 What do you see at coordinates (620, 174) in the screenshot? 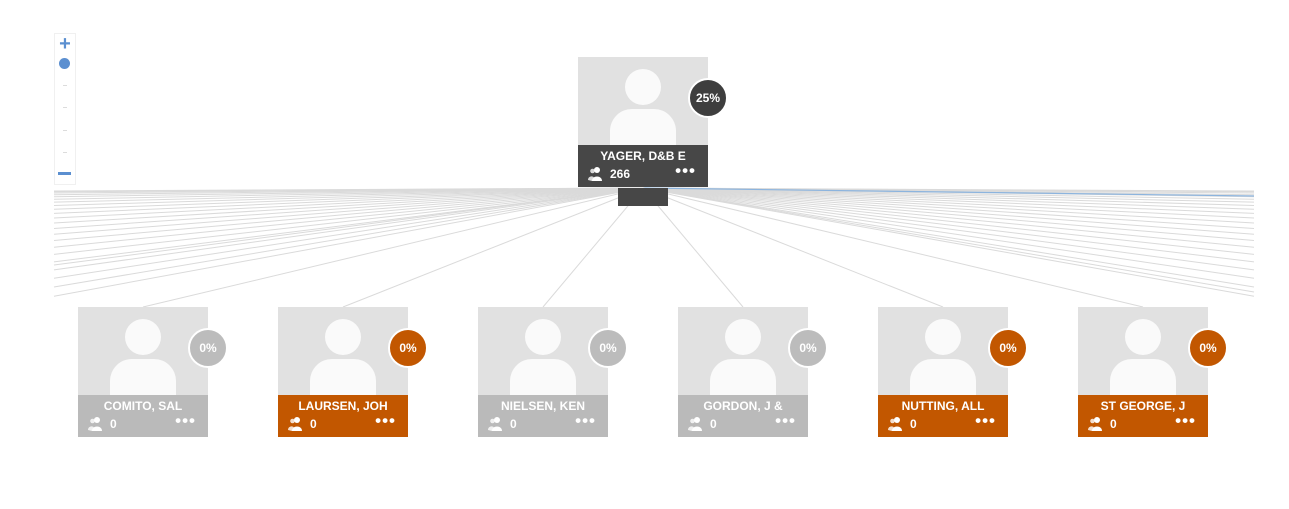
I see `report-count: 266` at bounding box center [620, 174].